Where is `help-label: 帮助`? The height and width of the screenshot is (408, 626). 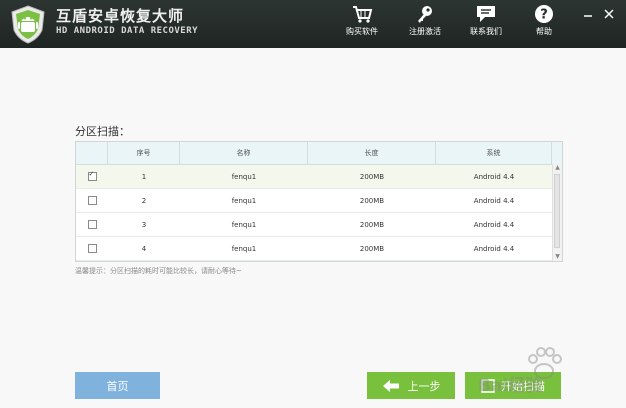
help-label: 帮助 is located at coordinates (544, 31).